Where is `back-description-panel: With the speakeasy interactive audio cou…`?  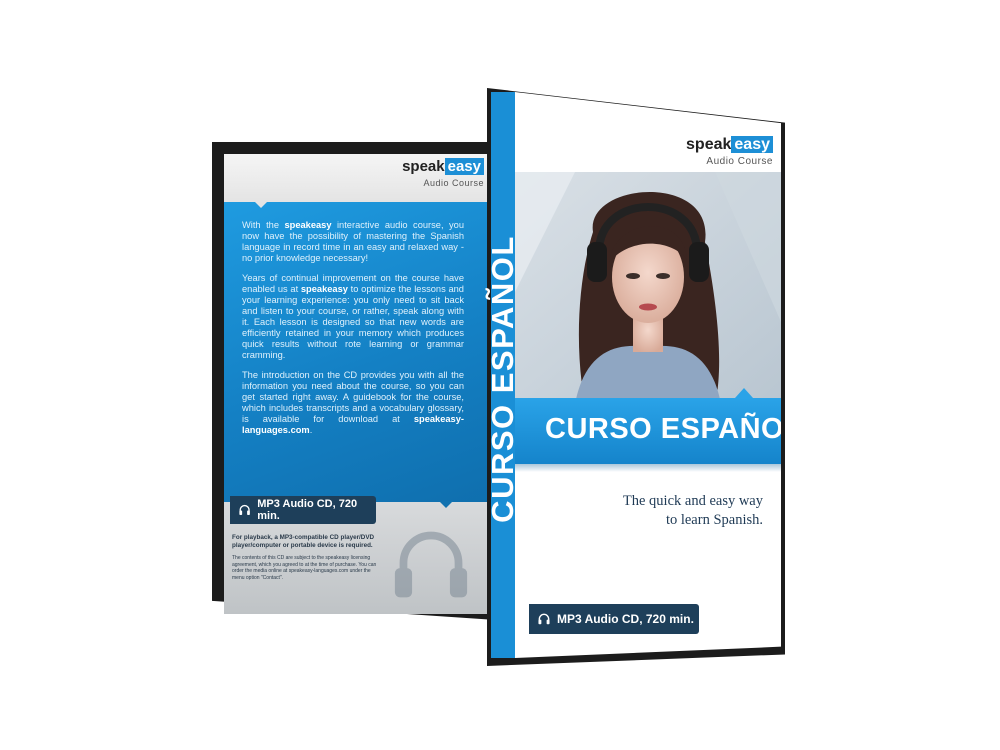 back-description-panel: With the speakeasy interactive audio cou… is located at coordinates (357, 351).